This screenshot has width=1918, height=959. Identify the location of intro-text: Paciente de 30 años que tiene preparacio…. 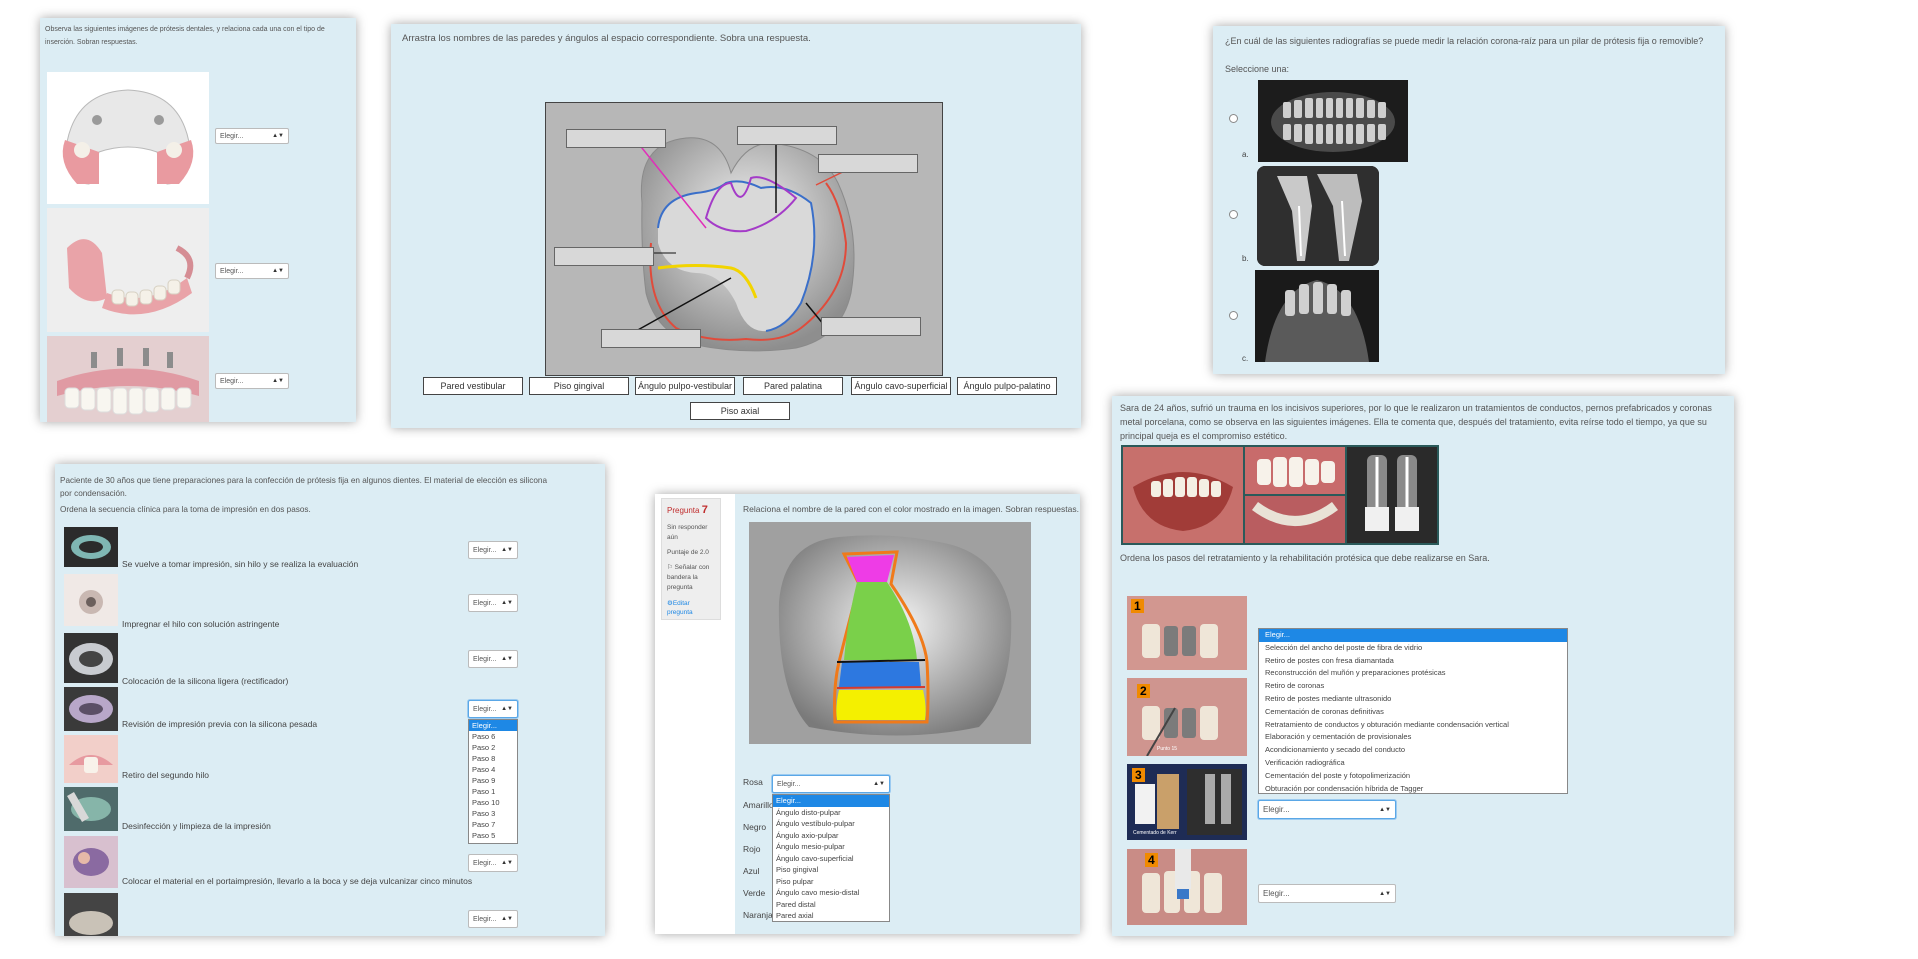
(304, 487).